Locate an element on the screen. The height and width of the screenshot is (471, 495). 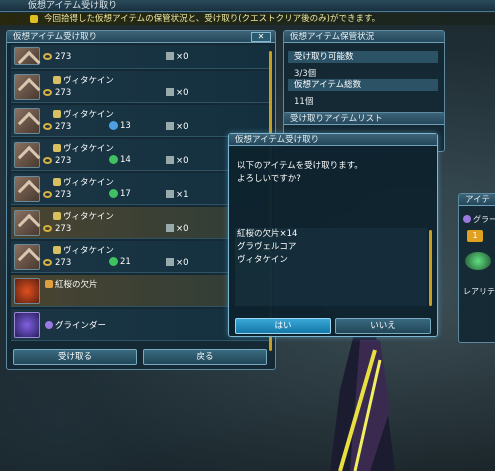
no-button: いいえ is located at coordinates (383, 326).